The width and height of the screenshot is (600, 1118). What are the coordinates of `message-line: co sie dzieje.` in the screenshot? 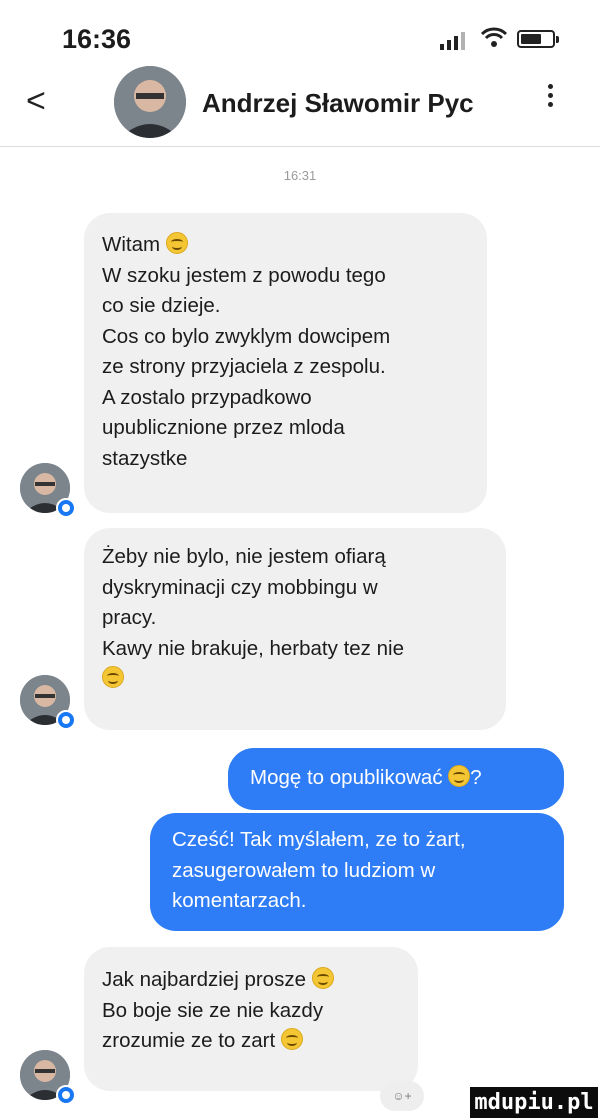 It's located at (161, 305).